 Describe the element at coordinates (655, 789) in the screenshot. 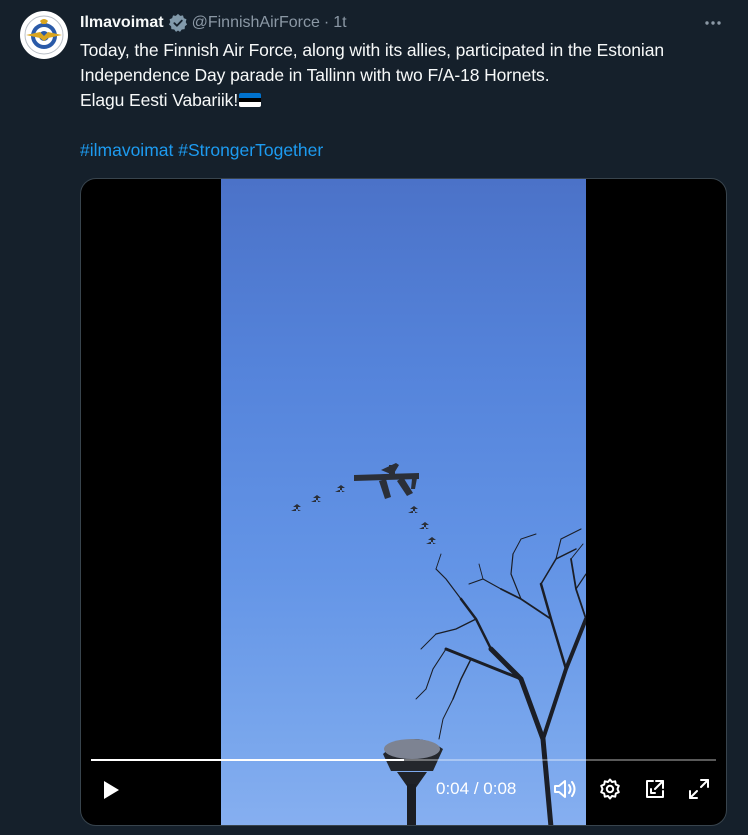

I see `picture-in-picture-icon` at that location.